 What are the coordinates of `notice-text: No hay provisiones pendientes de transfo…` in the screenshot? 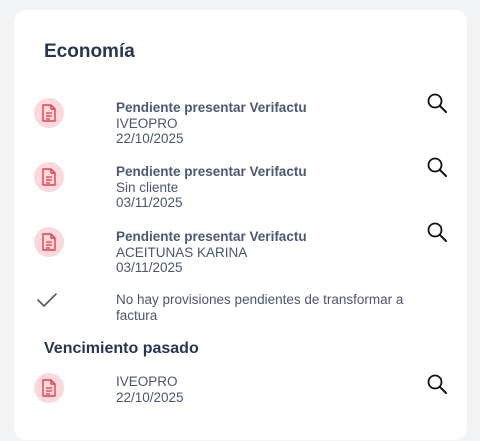 It's located at (260, 307).